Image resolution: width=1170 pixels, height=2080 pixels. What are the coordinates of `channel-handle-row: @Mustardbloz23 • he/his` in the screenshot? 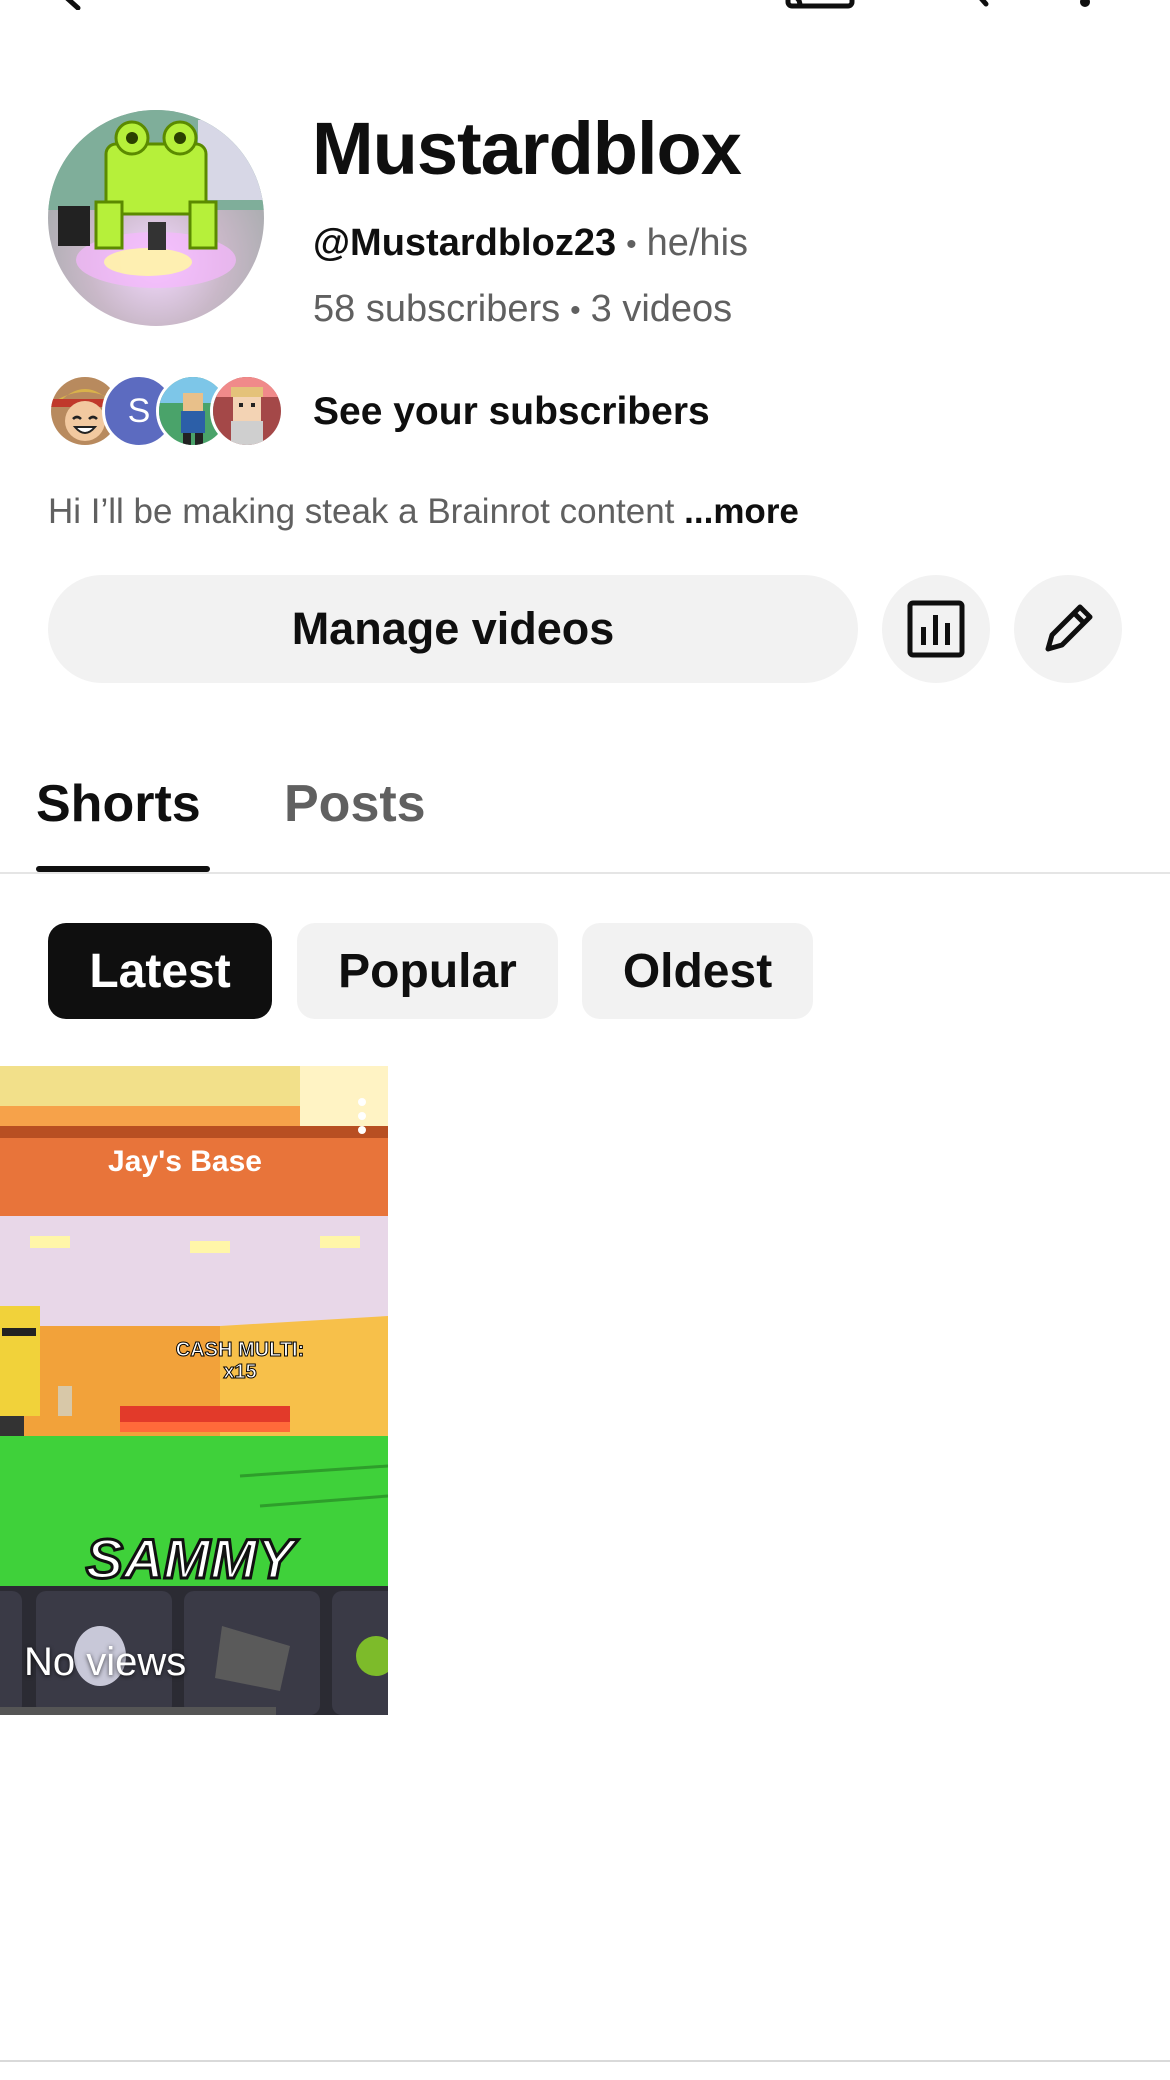 It's located at (530, 243).